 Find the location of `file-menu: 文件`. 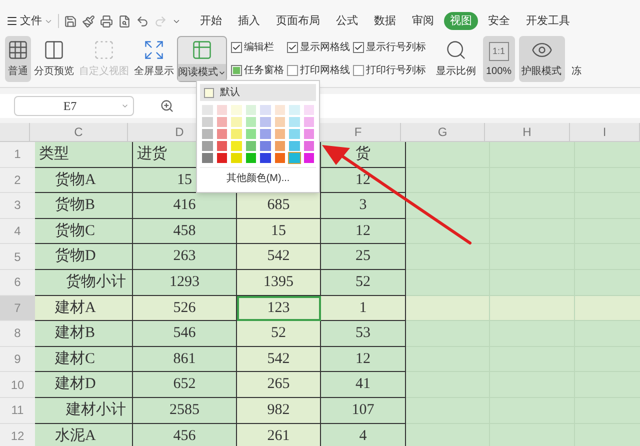

file-menu: 文件 is located at coordinates (29, 21).